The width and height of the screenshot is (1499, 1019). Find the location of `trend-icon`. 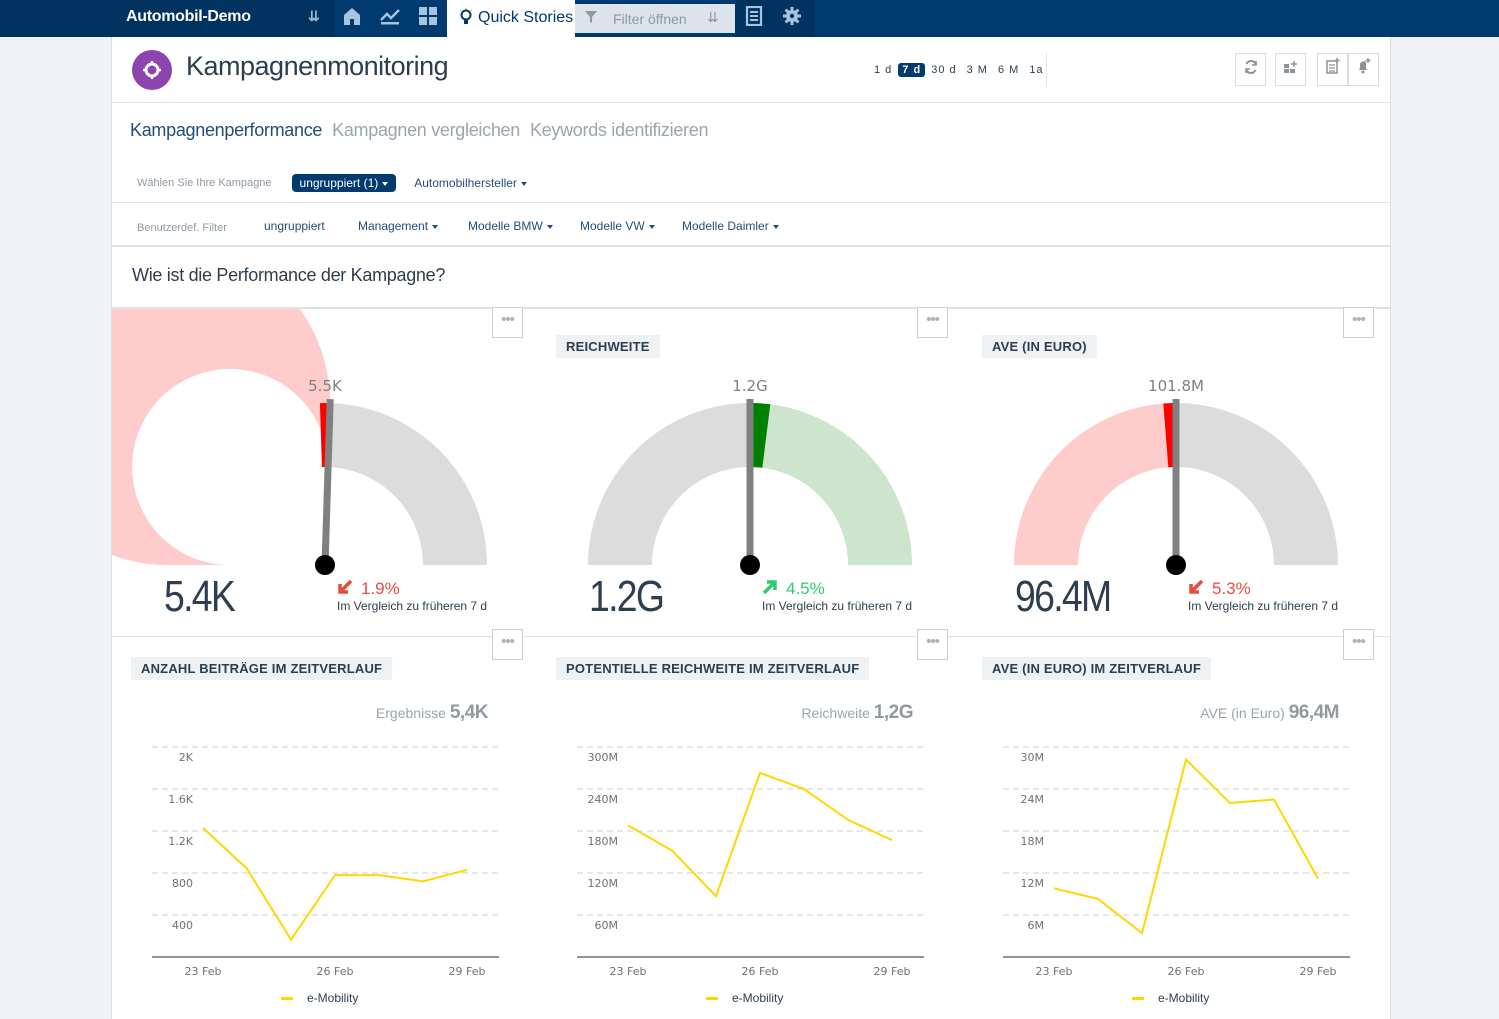

trend-icon is located at coordinates (390, 18).